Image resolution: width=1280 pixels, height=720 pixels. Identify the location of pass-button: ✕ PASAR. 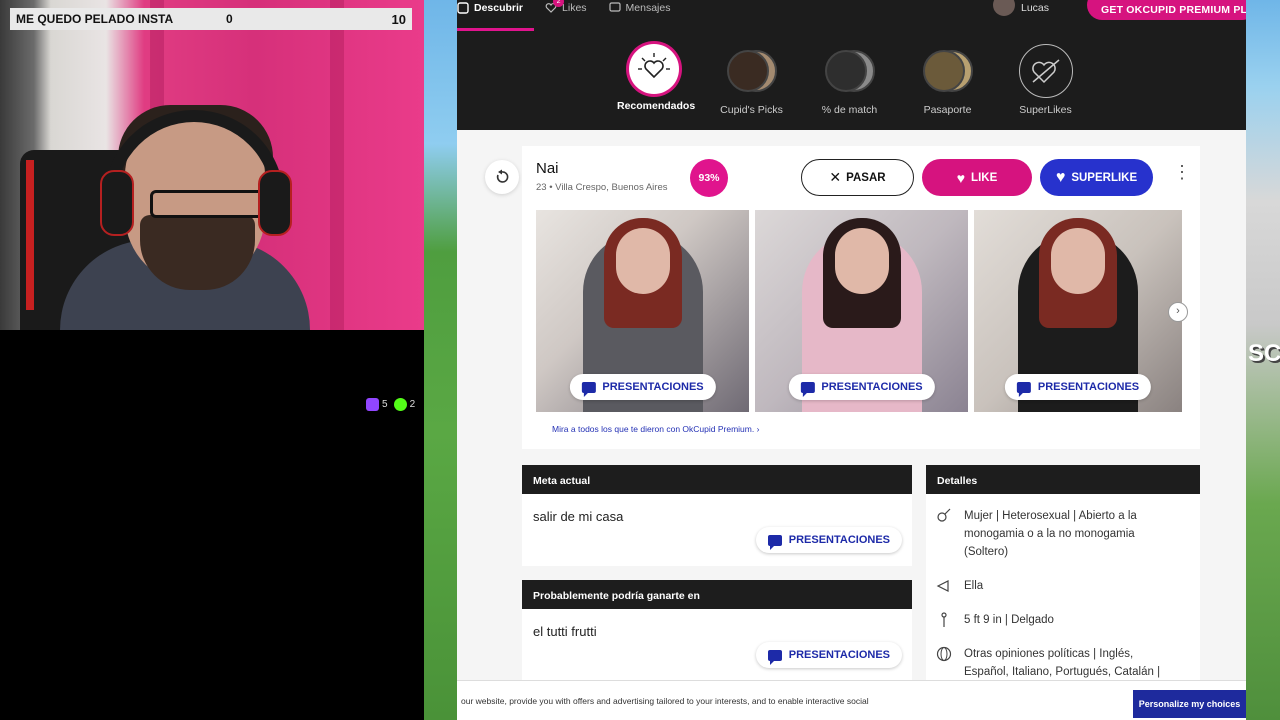
(857, 177).